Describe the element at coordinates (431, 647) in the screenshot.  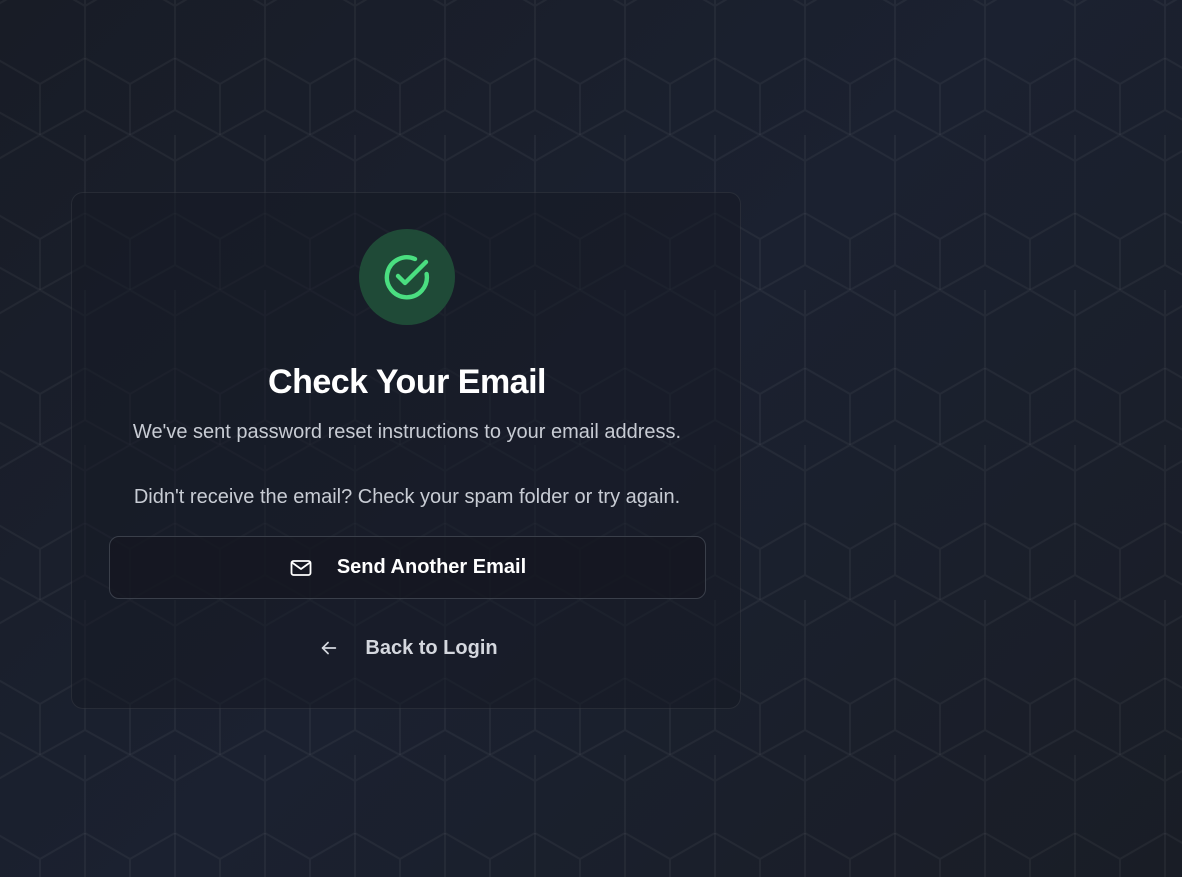
I see `back-to-login-label: Back to Login` at that location.